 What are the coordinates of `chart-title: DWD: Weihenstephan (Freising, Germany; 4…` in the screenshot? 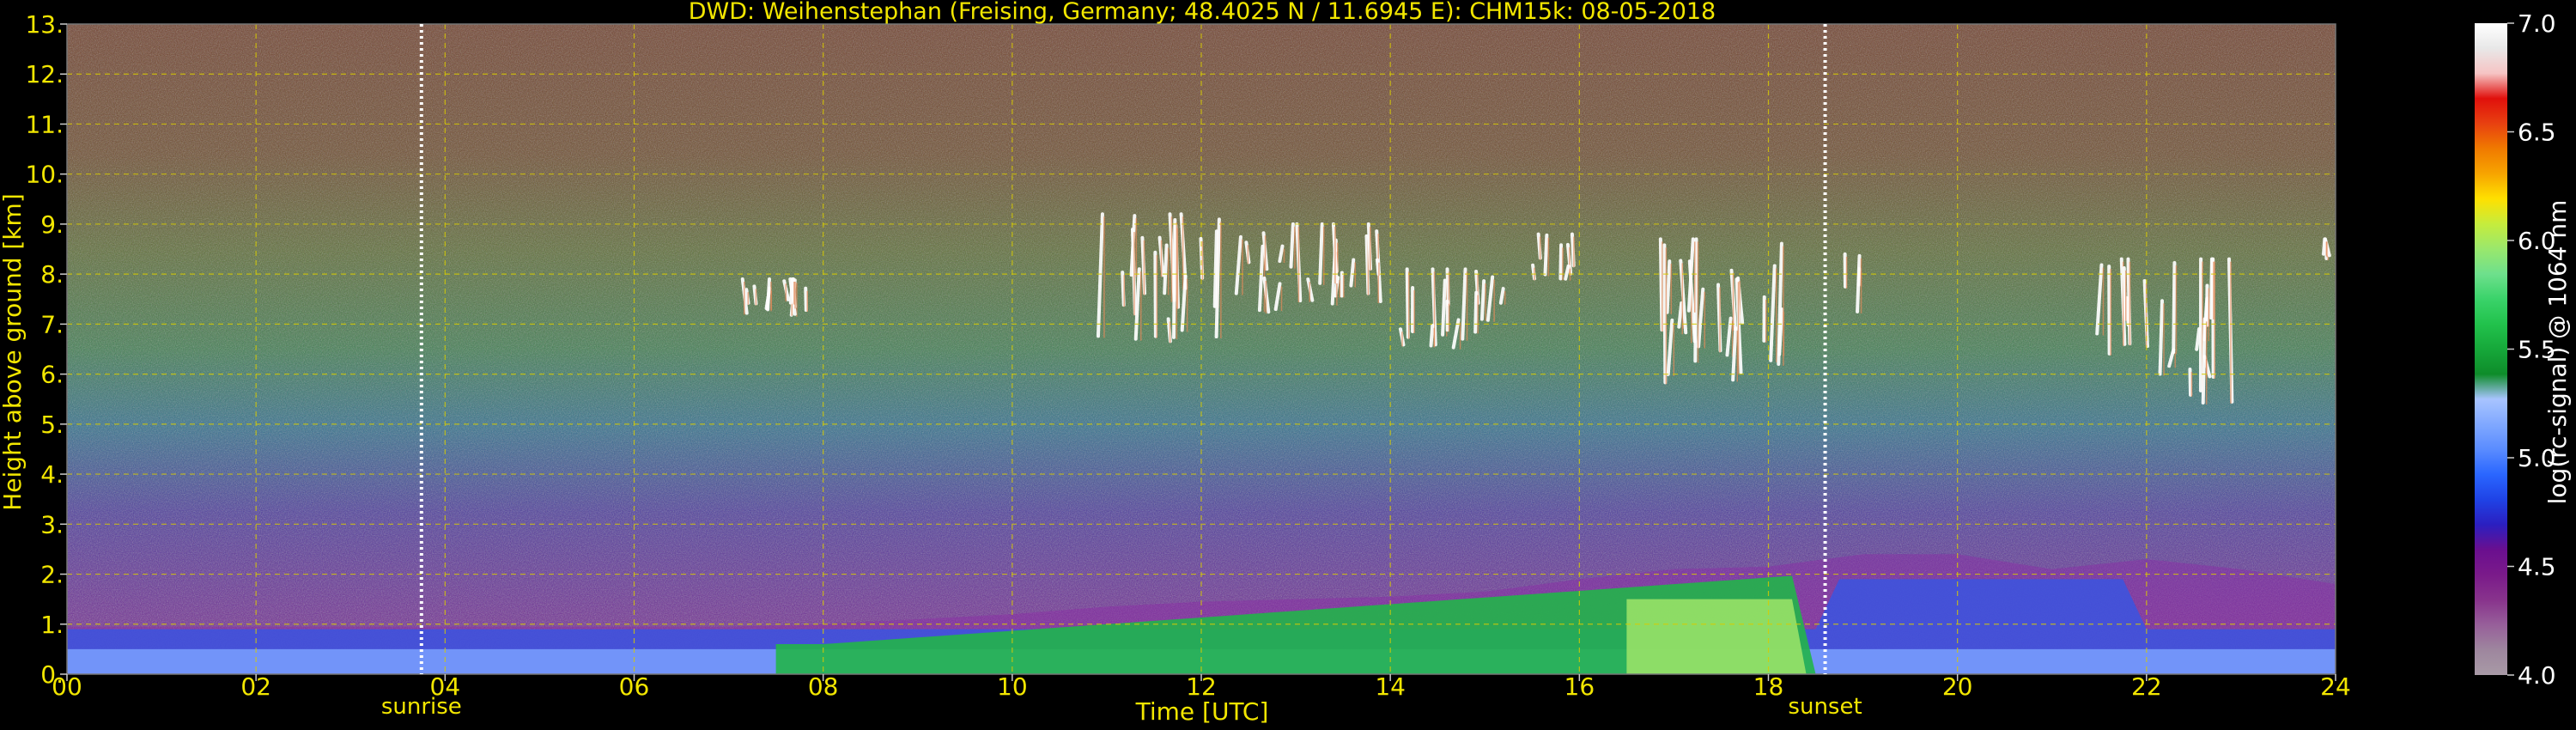 It's located at (1202, 12).